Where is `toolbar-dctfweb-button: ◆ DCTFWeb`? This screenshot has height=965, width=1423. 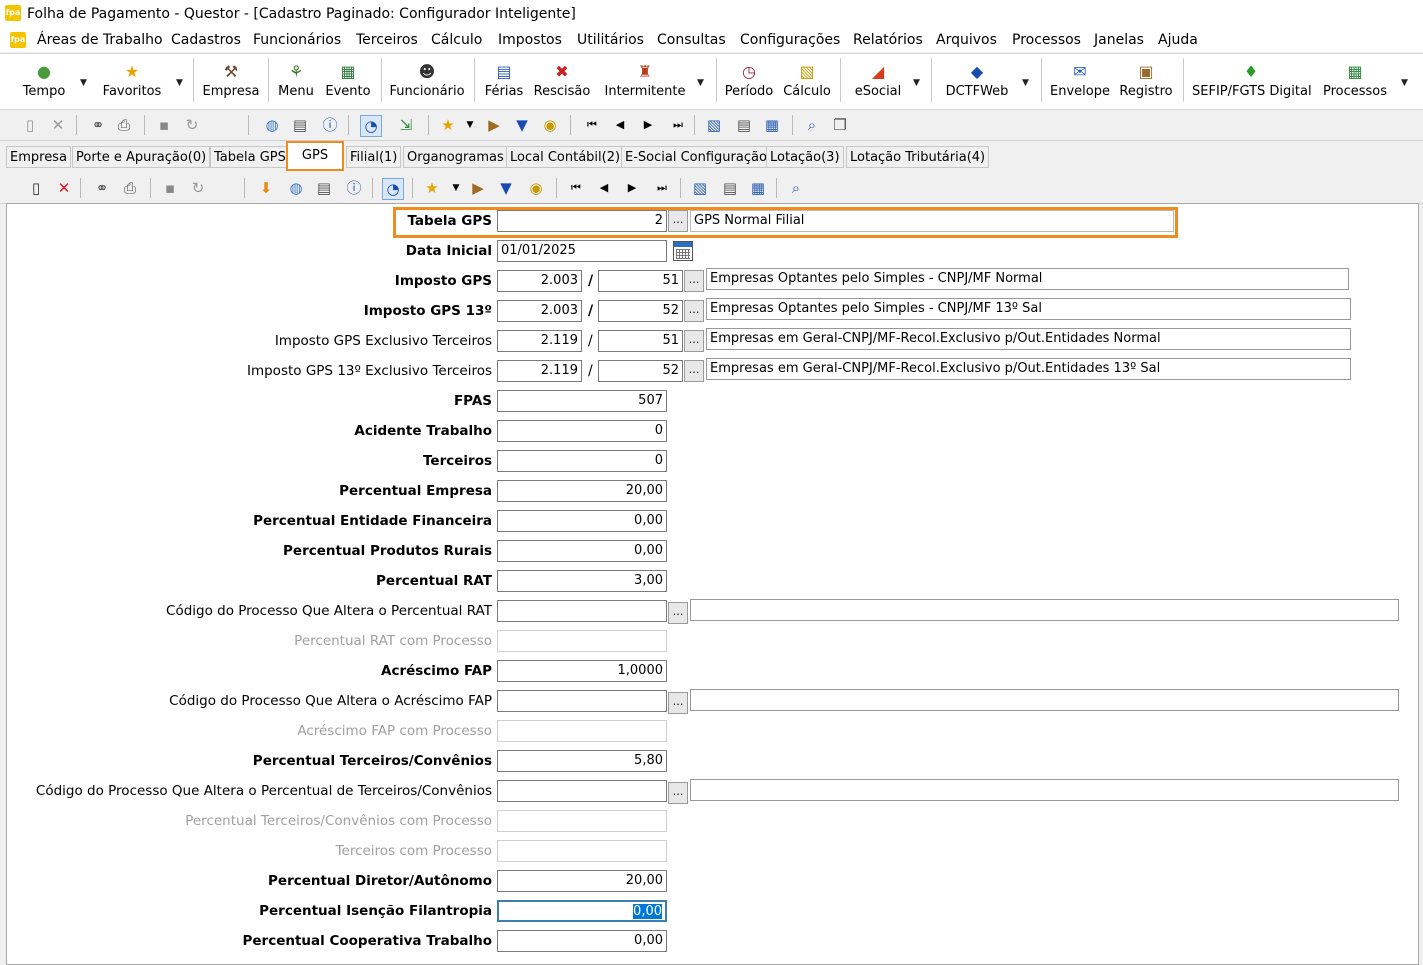
toolbar-dctfweb-button: ◆ DCTFWeb is located at coordinates (977, 84).